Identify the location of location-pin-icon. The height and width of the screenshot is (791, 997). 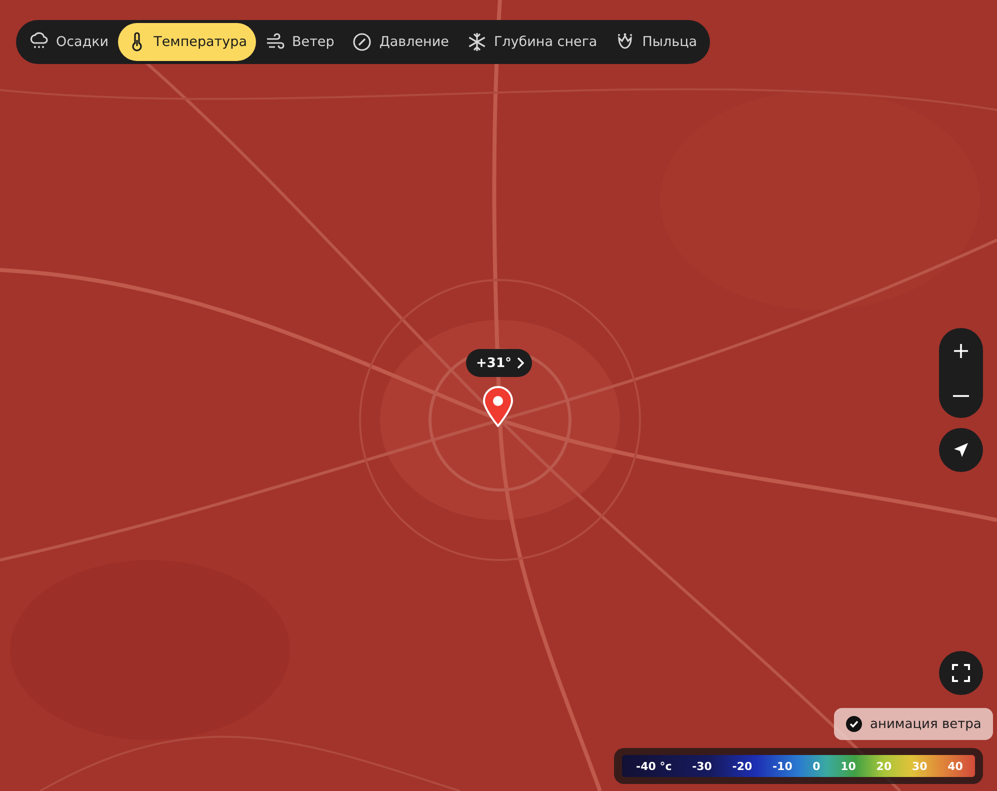
(498, 406).